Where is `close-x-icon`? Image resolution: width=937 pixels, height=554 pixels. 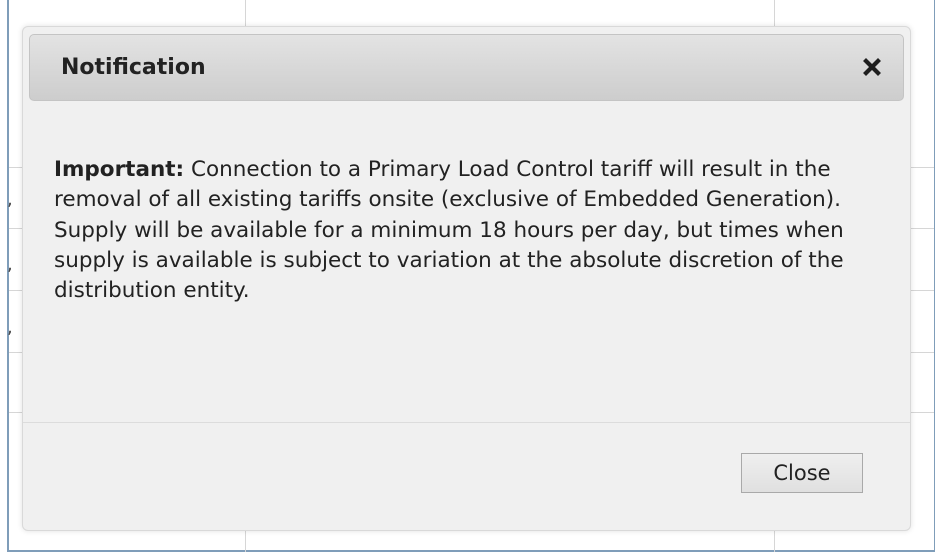 close-x-icon is located at coordinates (872, 67).